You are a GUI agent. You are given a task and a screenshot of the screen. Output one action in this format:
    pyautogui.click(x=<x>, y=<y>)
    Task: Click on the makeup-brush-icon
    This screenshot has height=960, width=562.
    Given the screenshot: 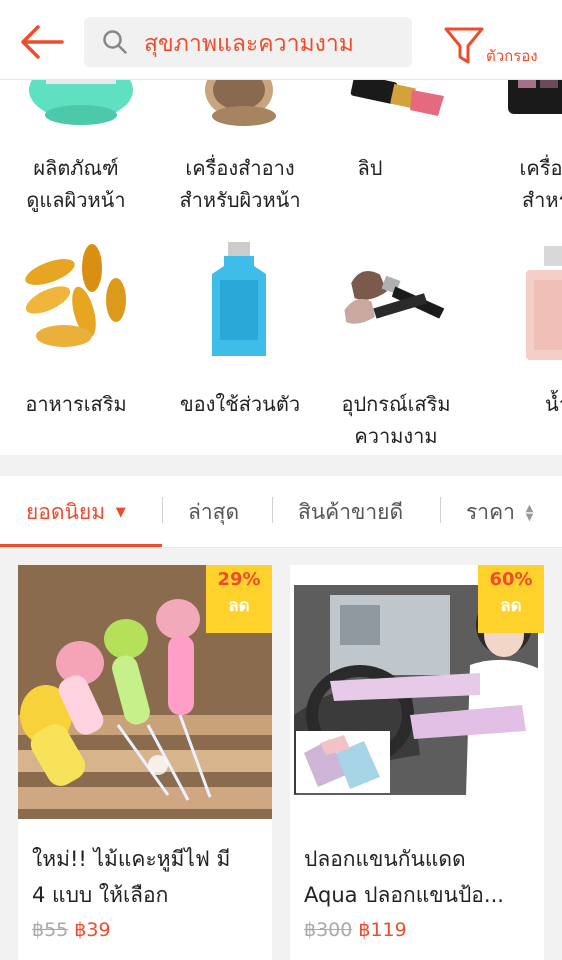 What is the action you would take?
    pyautogui.click(x=394, y=297)
    